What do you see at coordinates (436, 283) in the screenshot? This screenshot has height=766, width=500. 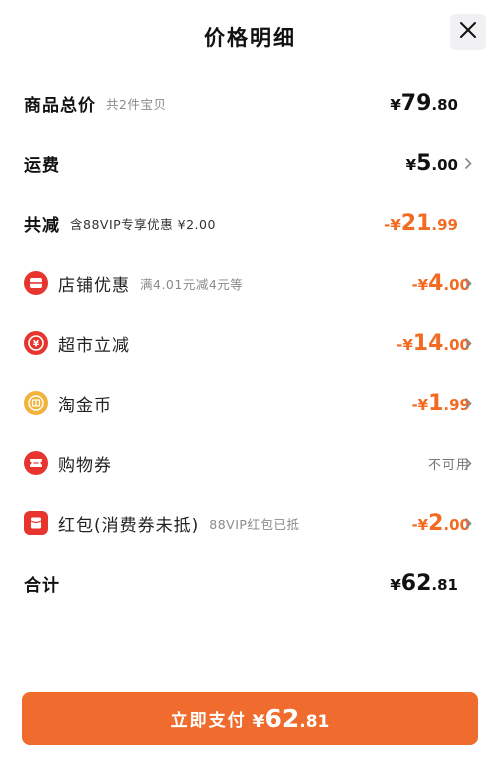 I see `amount-int: 4` at bounding box center [436, 283].